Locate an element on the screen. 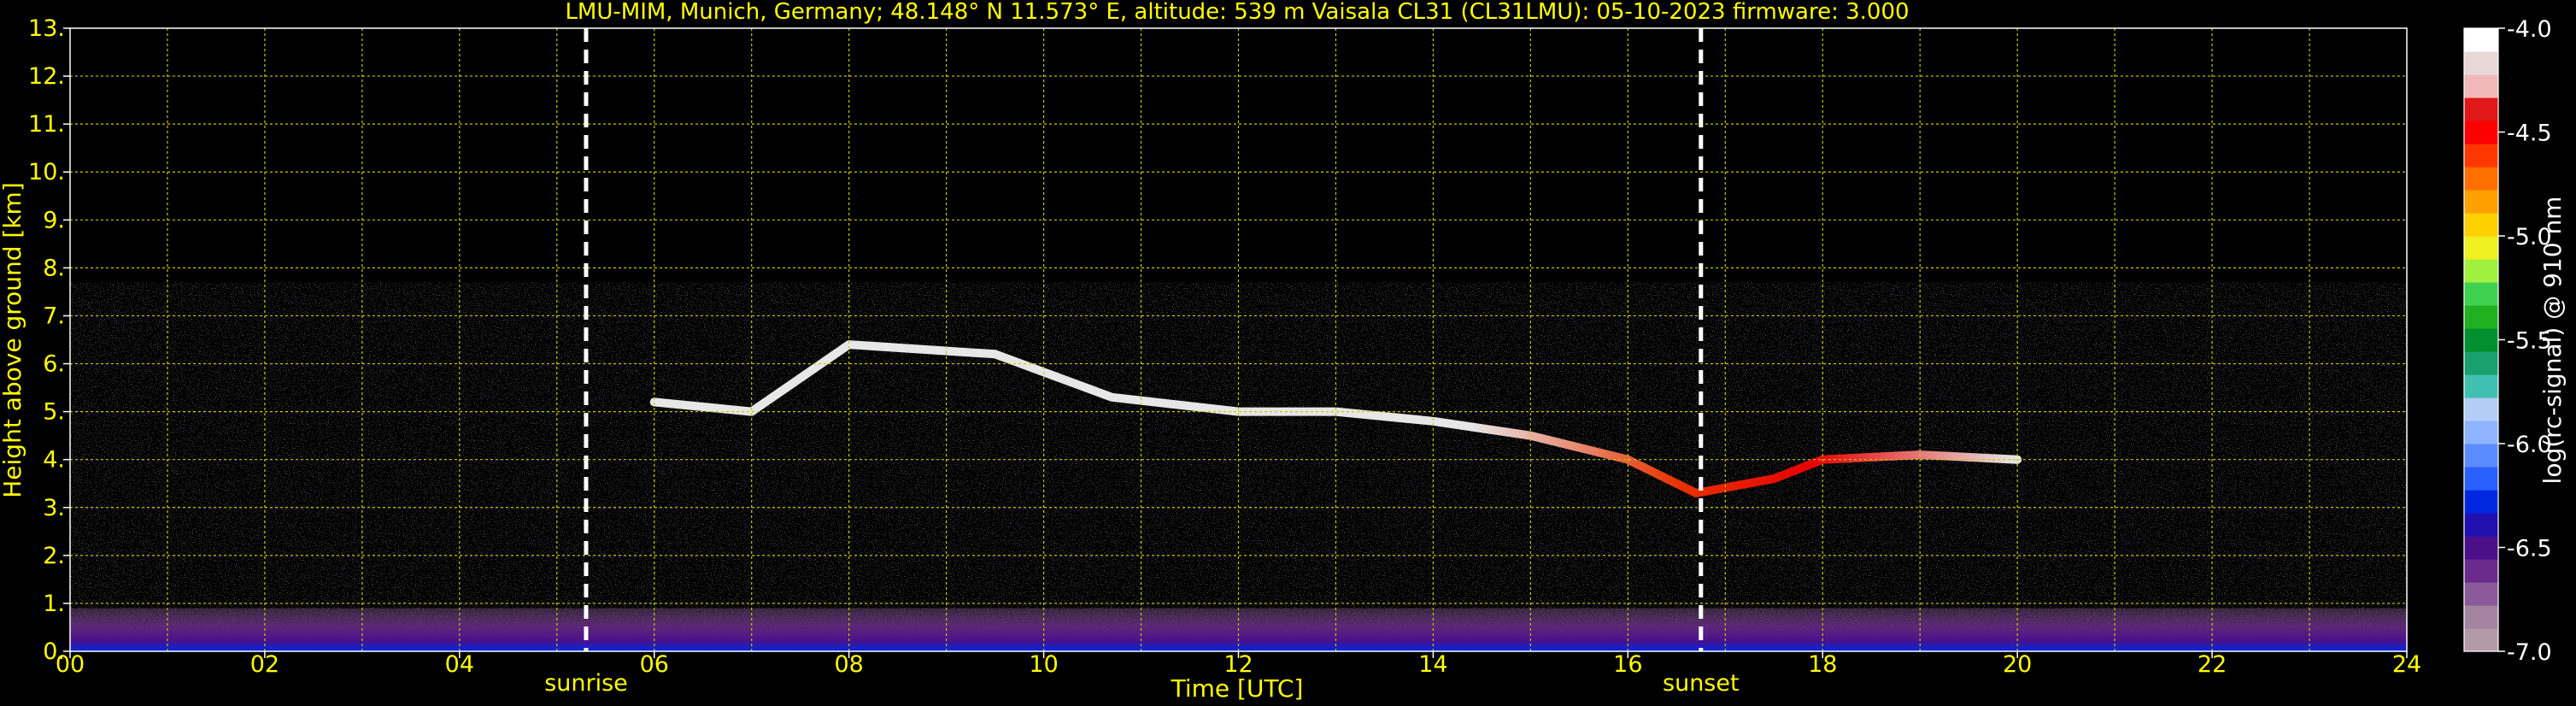 This screenshot has height=706, width=2576. y-tick-label: 1. is located at coordinates (54, 604).